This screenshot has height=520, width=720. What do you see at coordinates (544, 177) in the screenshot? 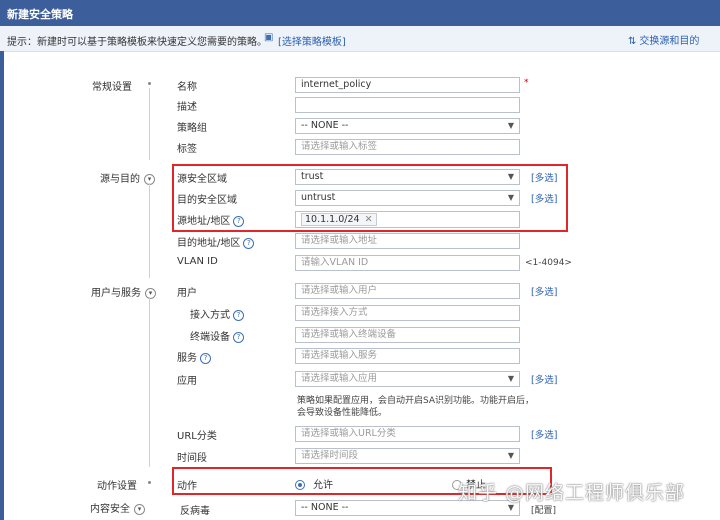
I see `source-zone-multi-link: [多选]` at bounding box center [544, 177].